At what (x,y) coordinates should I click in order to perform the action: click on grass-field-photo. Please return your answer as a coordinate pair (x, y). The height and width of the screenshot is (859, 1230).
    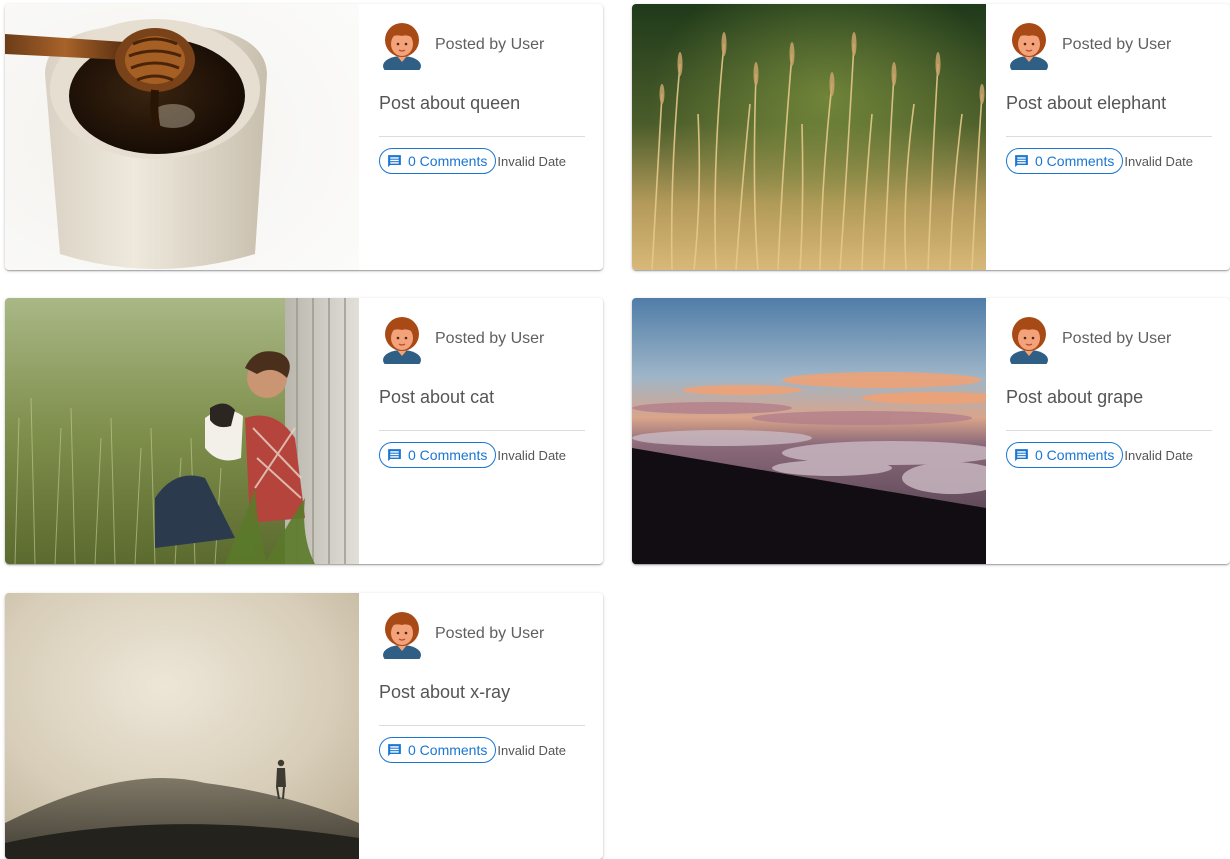
    Looking at the image, I should click on (809, 137).